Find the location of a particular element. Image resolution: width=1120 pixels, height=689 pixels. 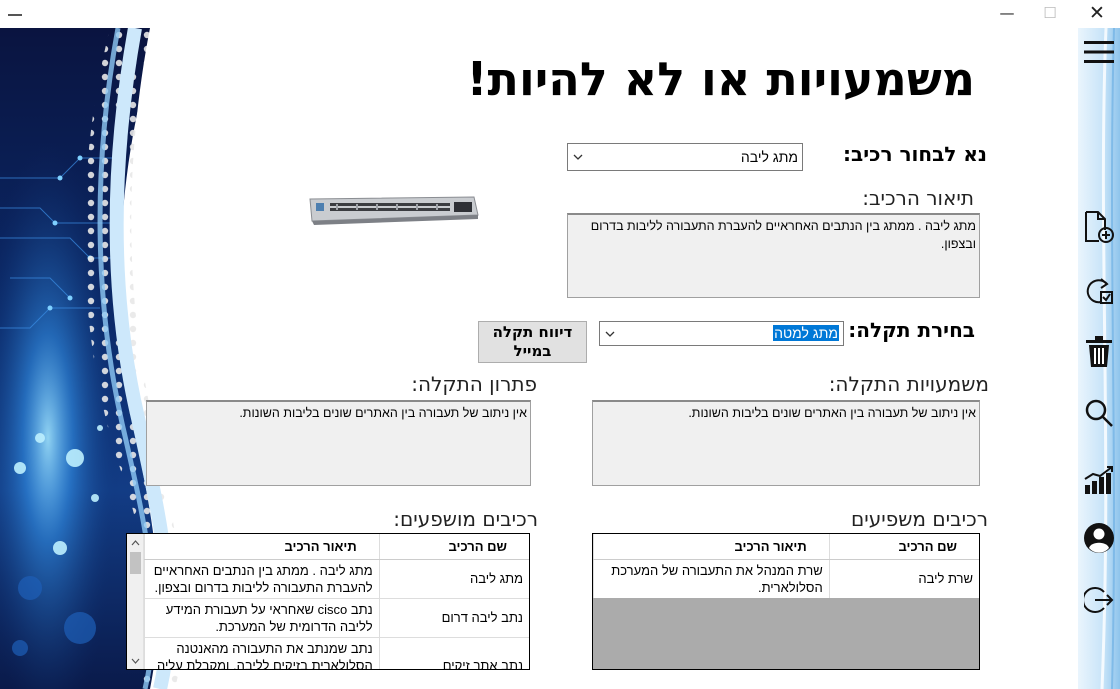

refresh-check-icon is located at coordinates (1099, 291).